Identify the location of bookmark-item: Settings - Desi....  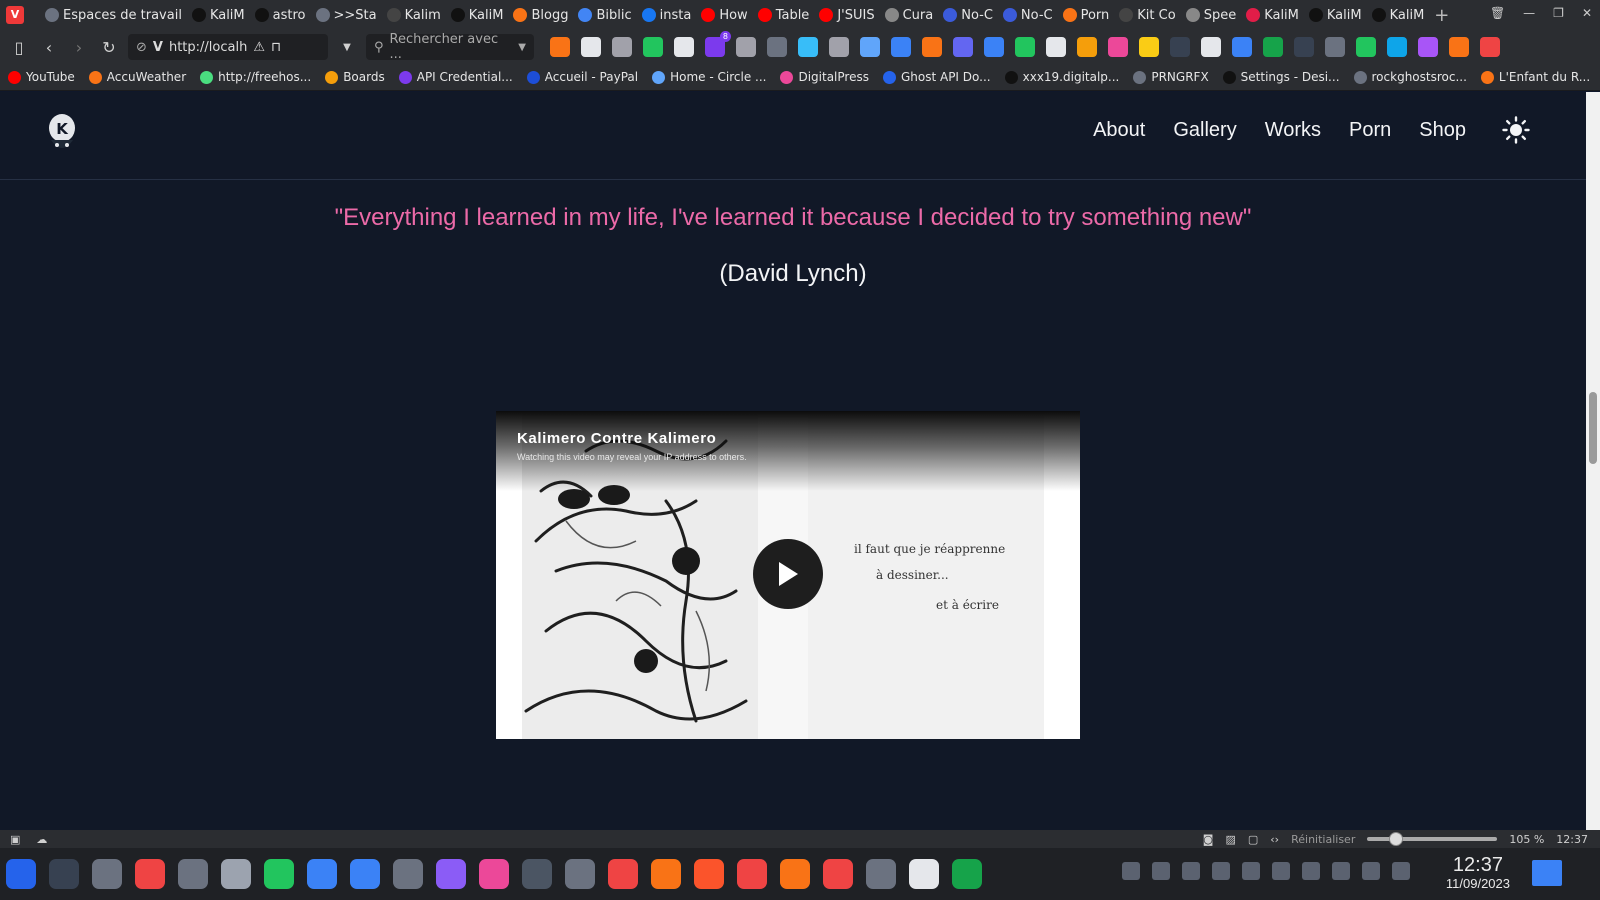
(1281, 77).